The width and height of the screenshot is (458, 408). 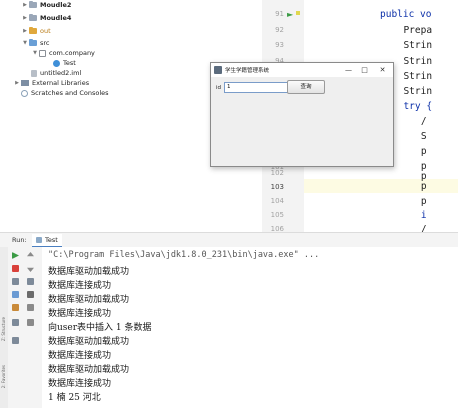 What do you see at coordinates (56, 5) in the screenshot?
I see `tree-item-label: Moudle2` at bounding box center [56, 5].